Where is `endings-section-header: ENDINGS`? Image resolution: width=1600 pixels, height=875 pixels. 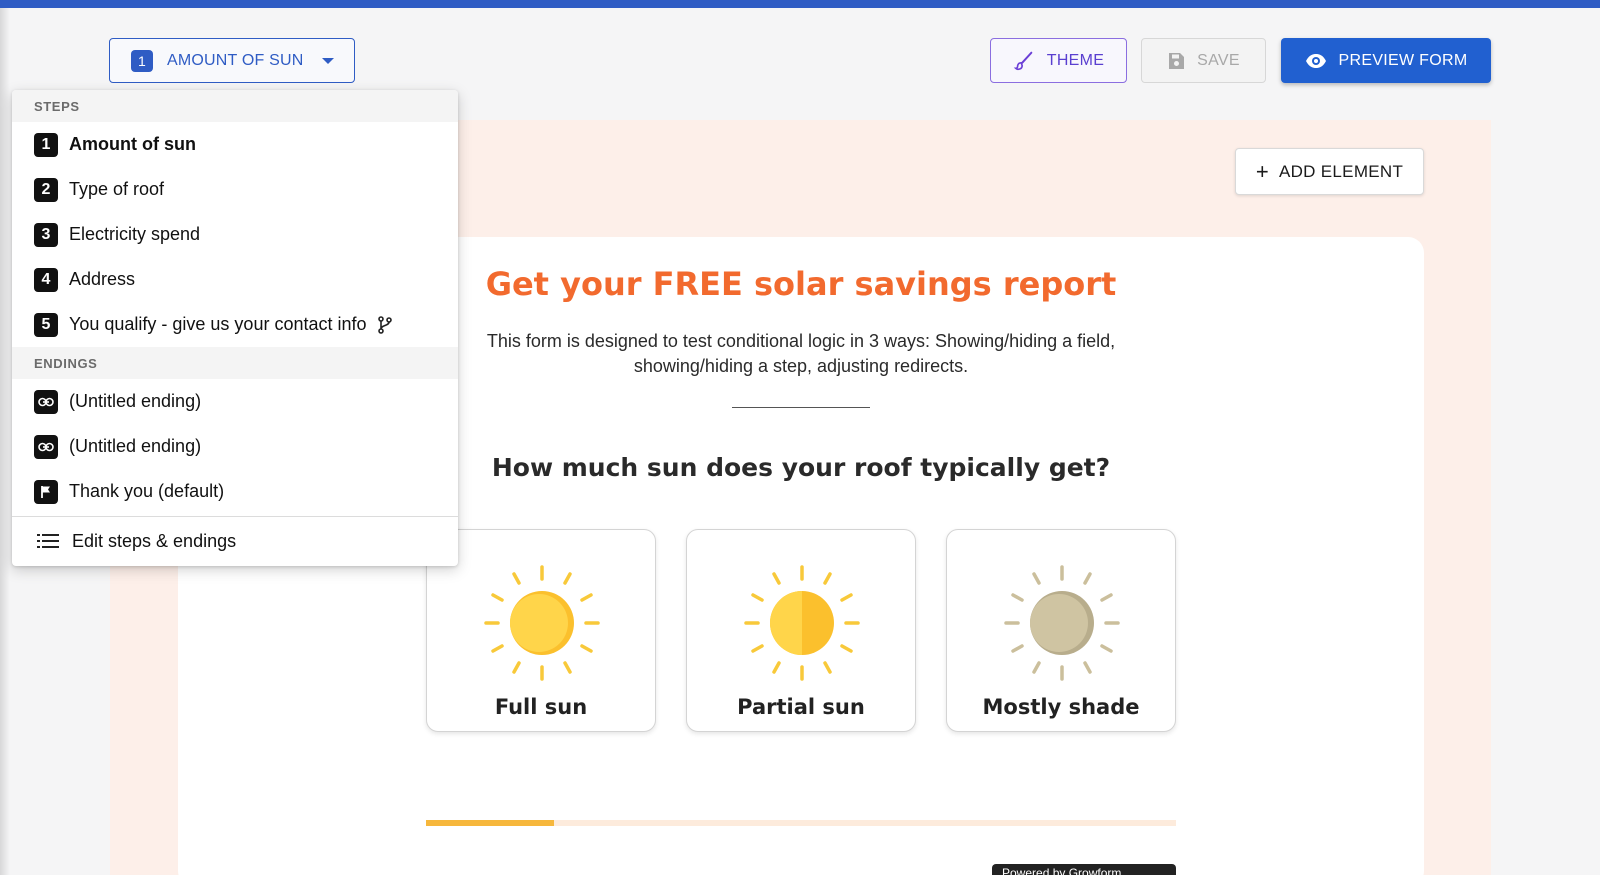 endings-section-header: ENDINGS is located at coordinates (235, 363).